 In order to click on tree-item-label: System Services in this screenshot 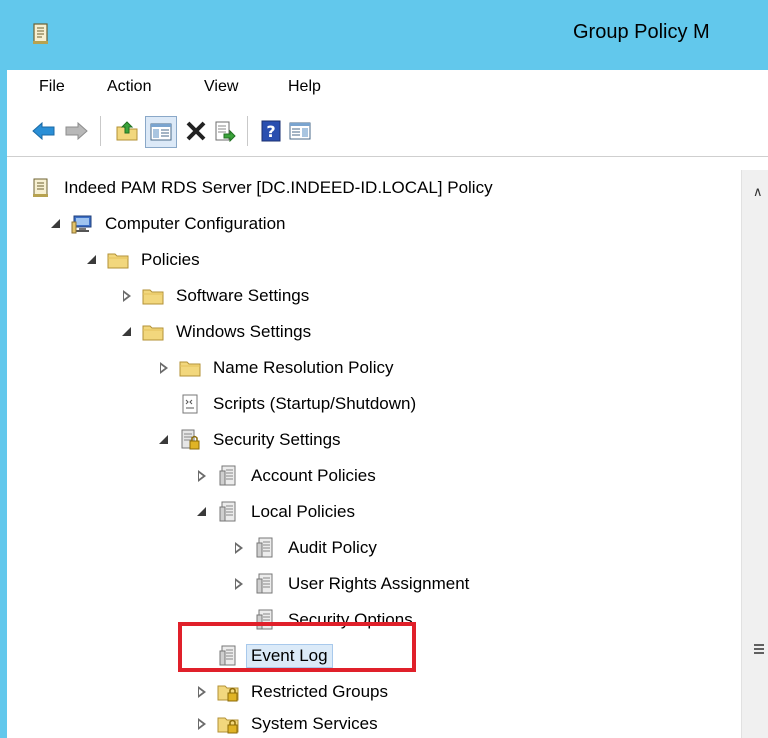, I will do `click(314, 723)`.